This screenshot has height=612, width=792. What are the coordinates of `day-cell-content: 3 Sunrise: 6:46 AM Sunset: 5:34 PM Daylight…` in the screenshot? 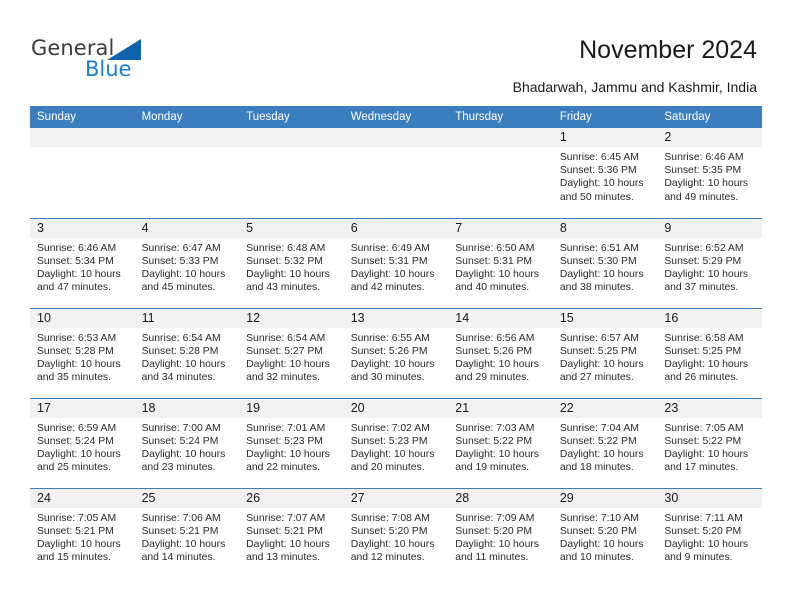 It's located at (82, 263).